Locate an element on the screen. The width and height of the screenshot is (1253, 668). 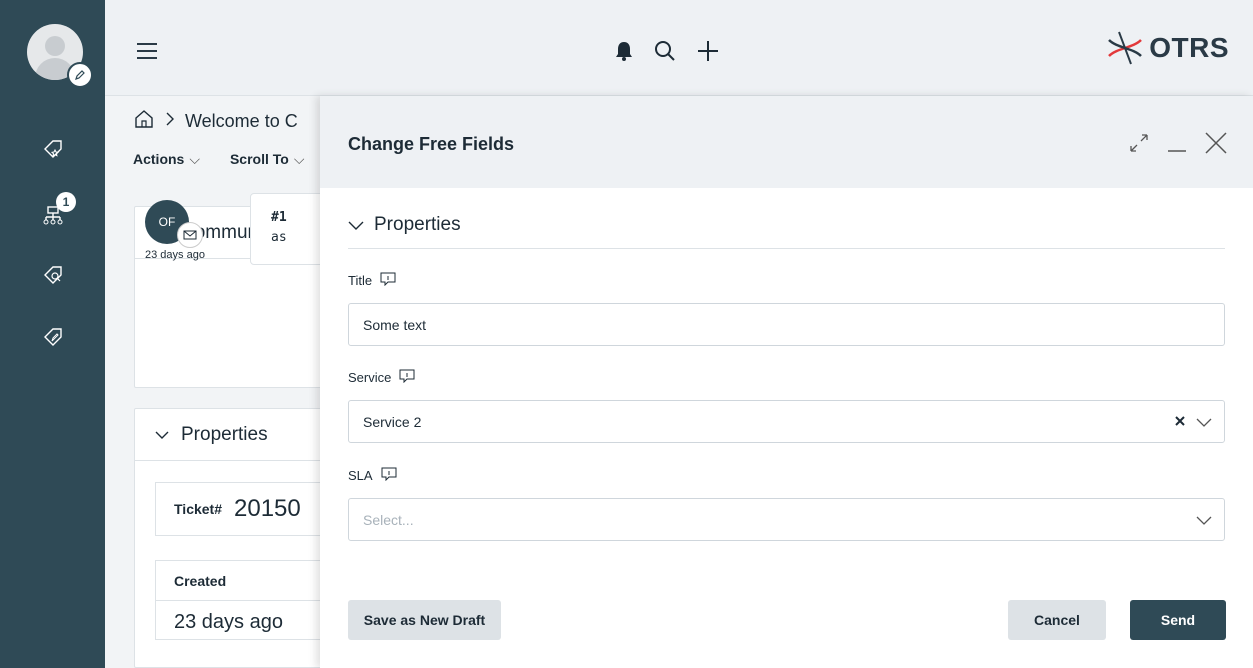
send-button: Send is located at coordinates (1178, 620).